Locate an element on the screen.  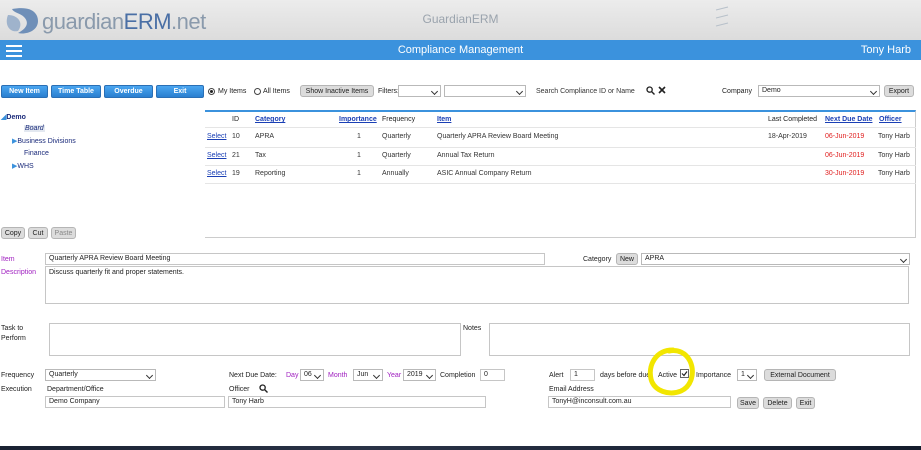
officer-search-icon is located at coordinates (263, 388).